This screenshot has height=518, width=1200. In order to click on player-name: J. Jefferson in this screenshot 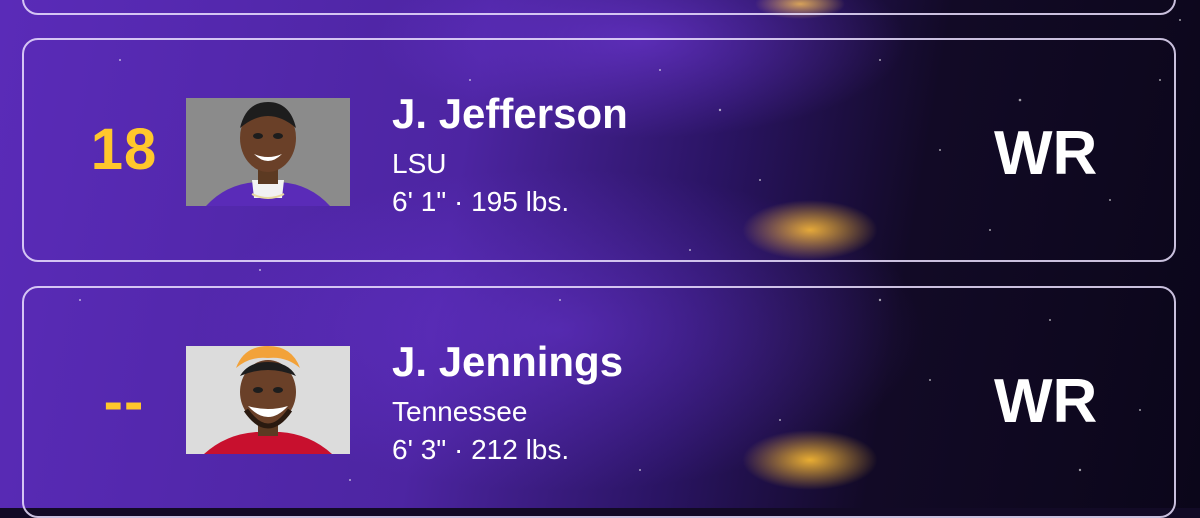, I will do `click(510, 113)`.